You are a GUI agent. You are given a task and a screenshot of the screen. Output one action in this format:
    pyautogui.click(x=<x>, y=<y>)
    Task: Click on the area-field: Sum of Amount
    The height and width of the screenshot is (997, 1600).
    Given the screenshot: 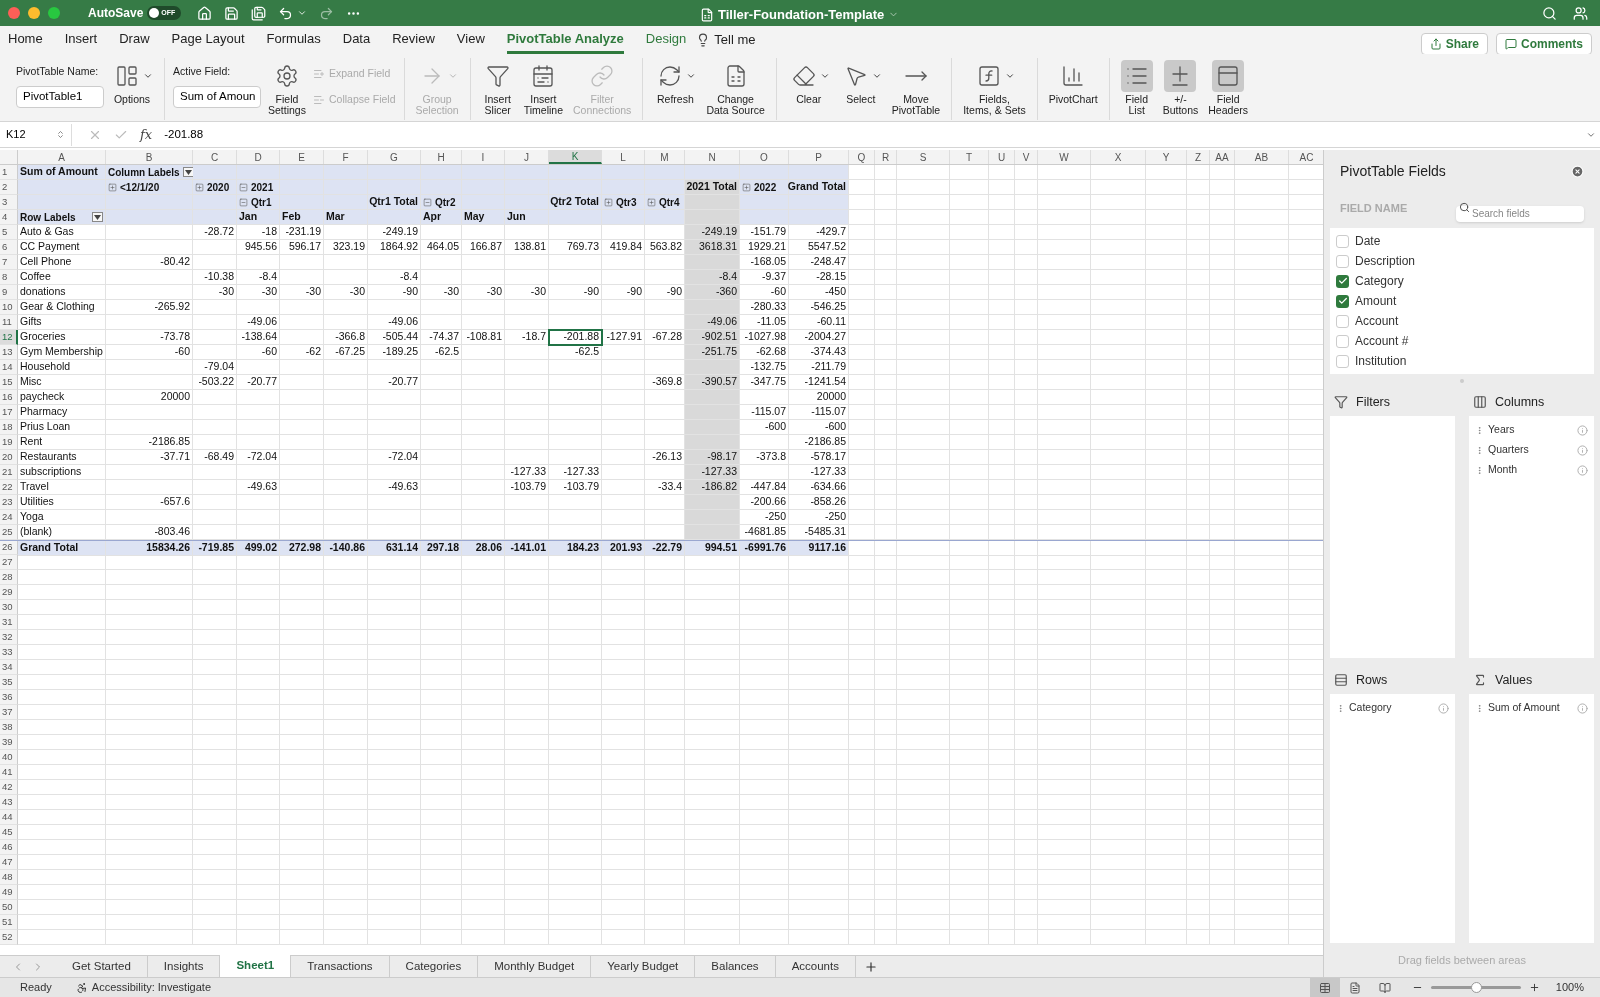 What is the action you would take?
    pyautogui.click(x=1531, y=708)
    